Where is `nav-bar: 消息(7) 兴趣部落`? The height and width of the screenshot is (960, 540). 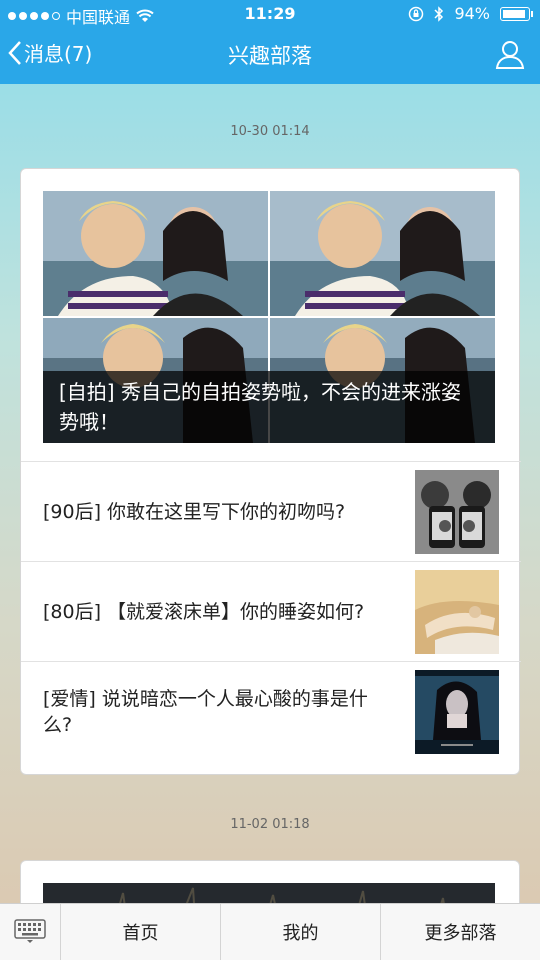
nav-bar: 消息(7) 兴趣部落 is located at coordinates (270, 56).